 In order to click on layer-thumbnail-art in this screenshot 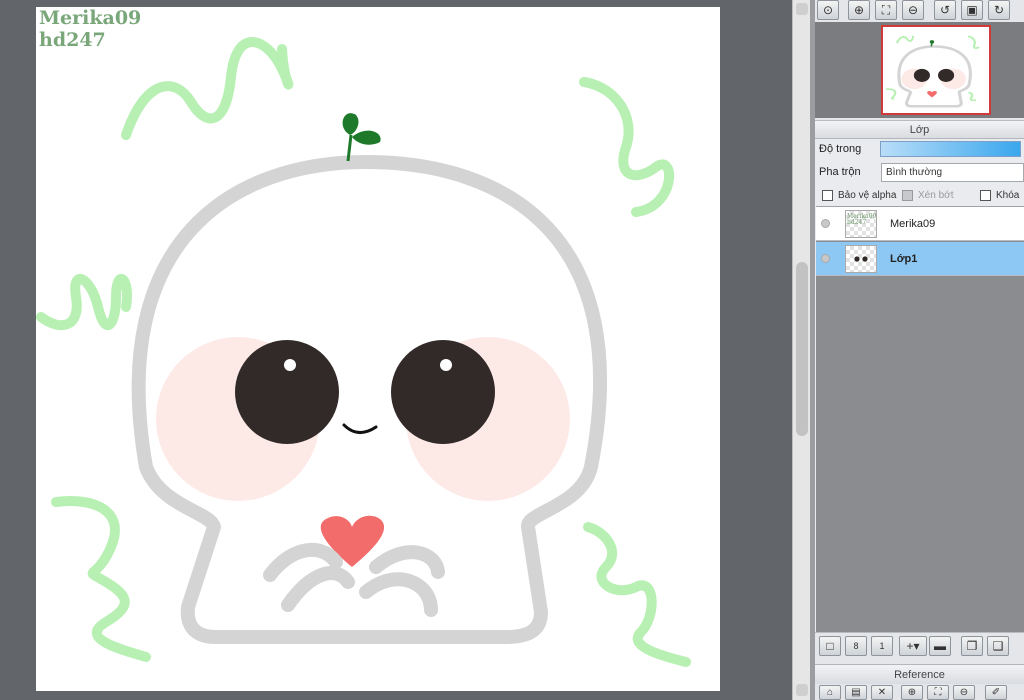, I will do `click(861, 259)`.